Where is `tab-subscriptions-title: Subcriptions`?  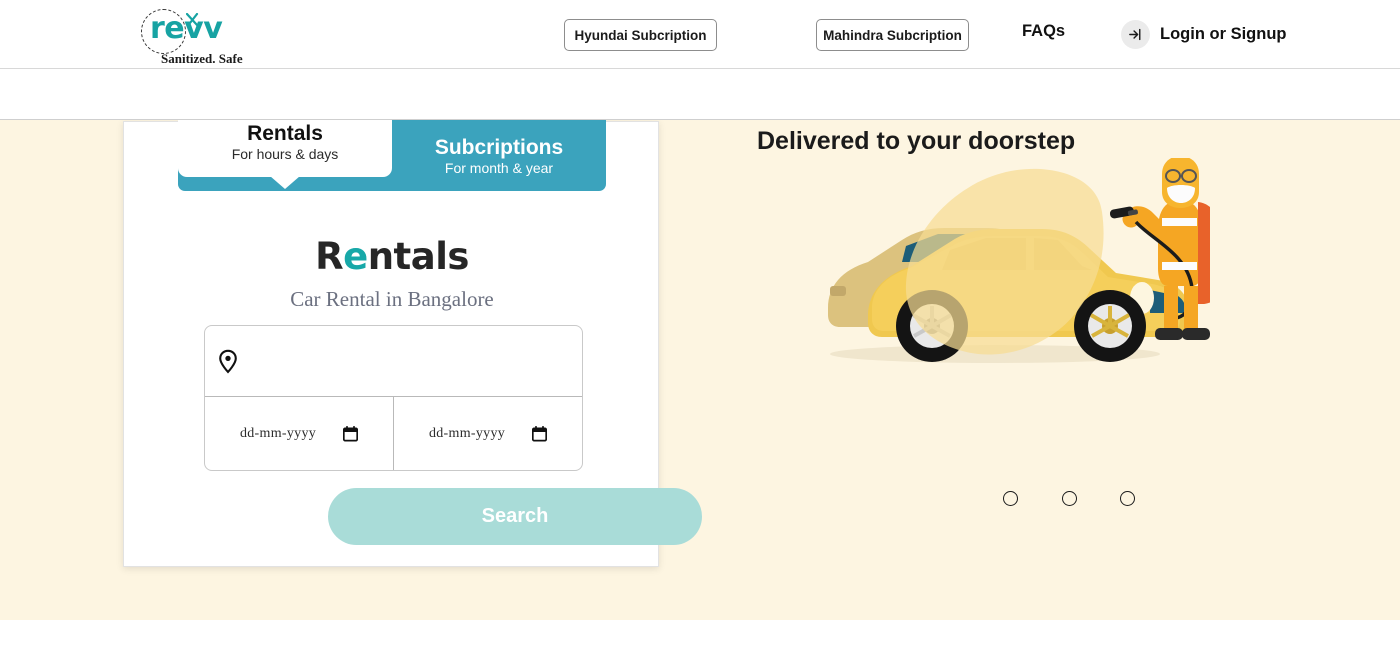
tab-subscriptions-title: Subcriptions is located at coordinates (499, 147).